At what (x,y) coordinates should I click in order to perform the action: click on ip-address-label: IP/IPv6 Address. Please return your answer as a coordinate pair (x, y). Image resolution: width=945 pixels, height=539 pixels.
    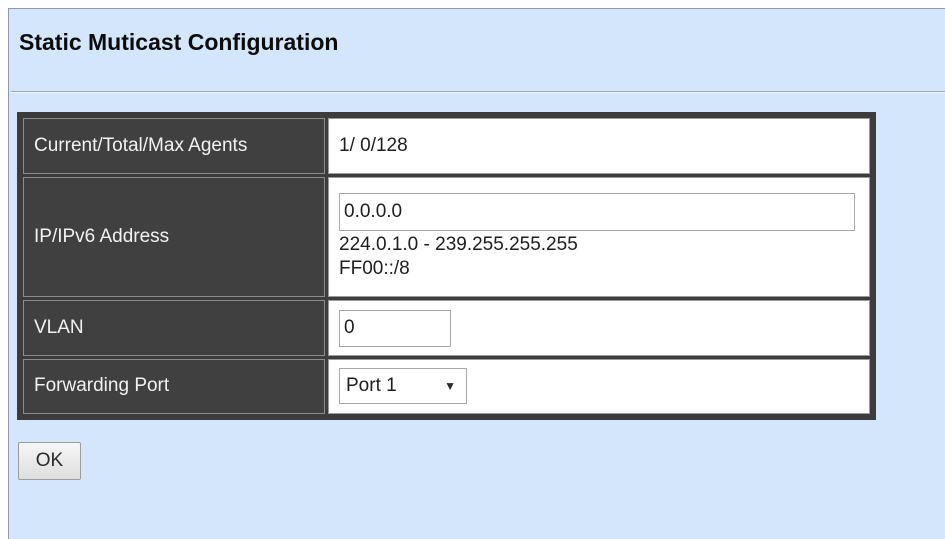
    Looking at the image, I should click on (174, 237).